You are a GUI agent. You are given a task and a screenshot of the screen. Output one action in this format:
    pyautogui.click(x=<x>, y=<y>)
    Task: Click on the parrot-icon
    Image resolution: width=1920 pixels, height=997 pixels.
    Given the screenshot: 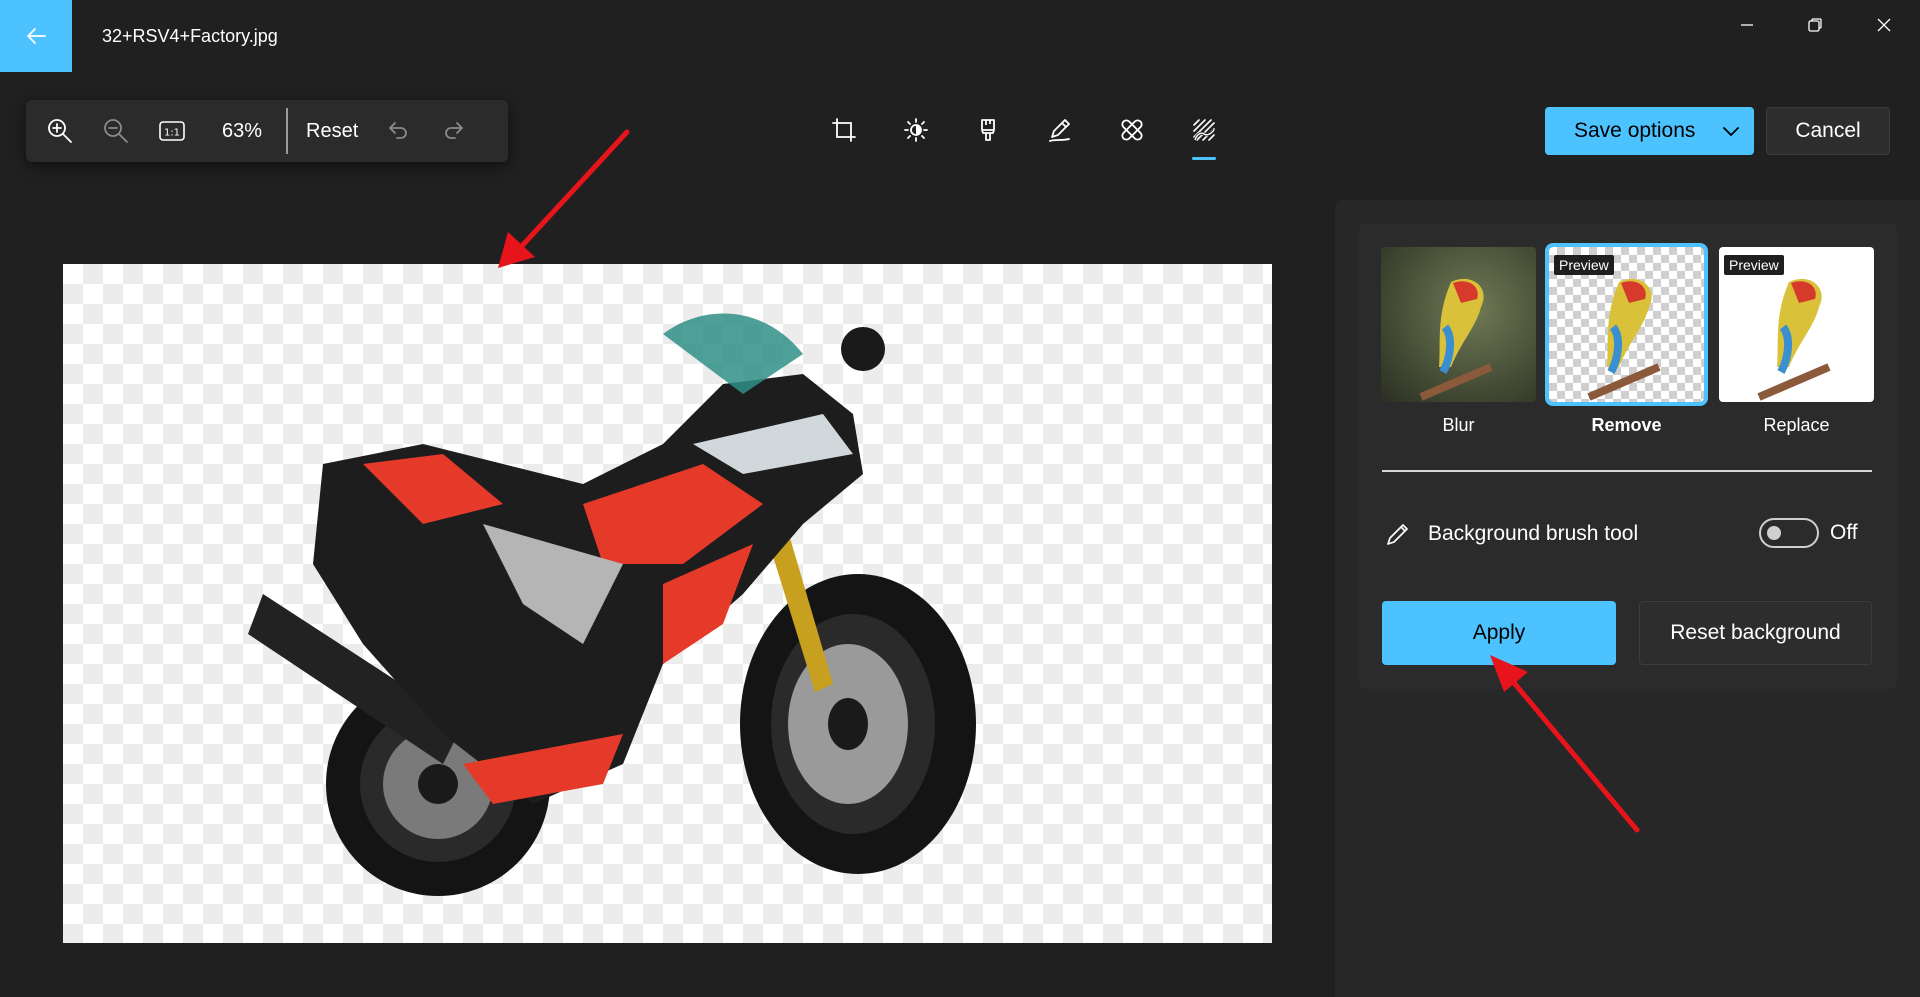 What is the action you would take?
    pyautogui.click(x=1456, y=339)
    